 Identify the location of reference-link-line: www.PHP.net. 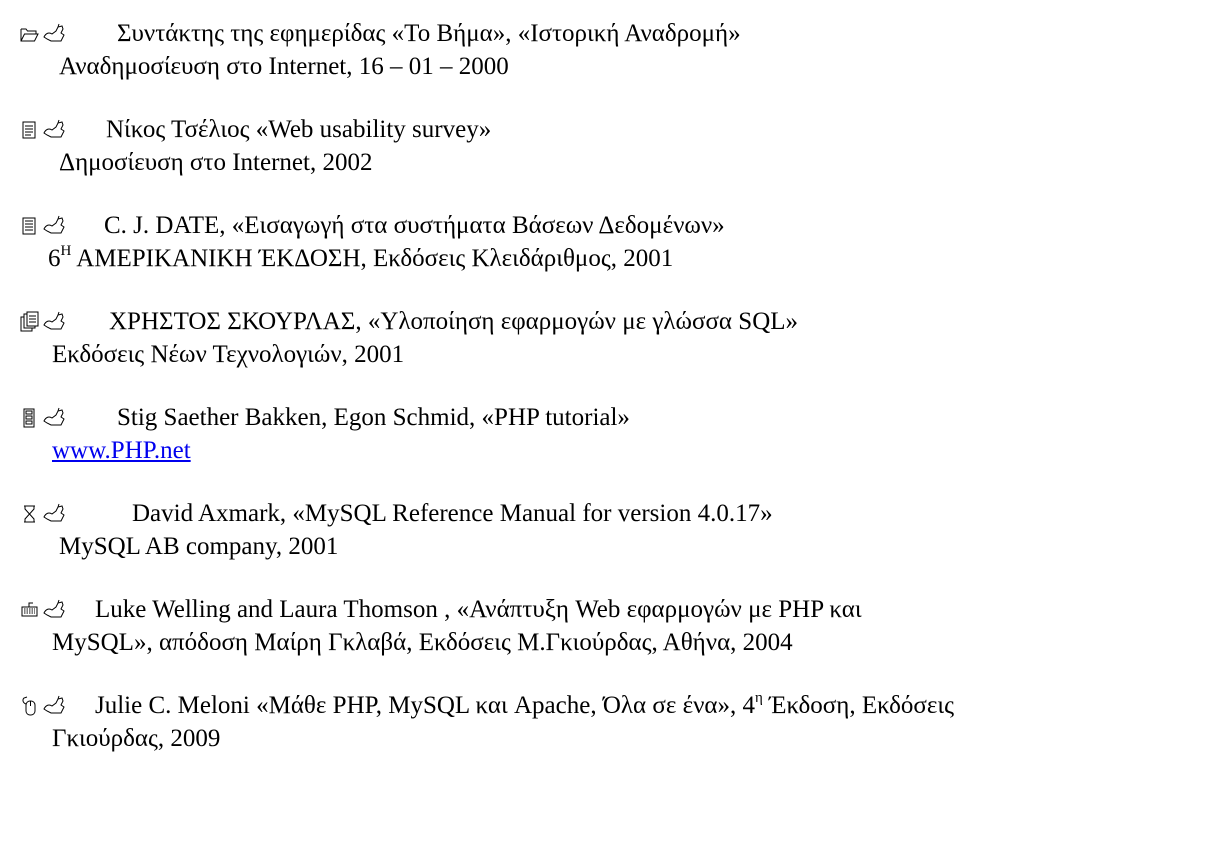
(121, 451).